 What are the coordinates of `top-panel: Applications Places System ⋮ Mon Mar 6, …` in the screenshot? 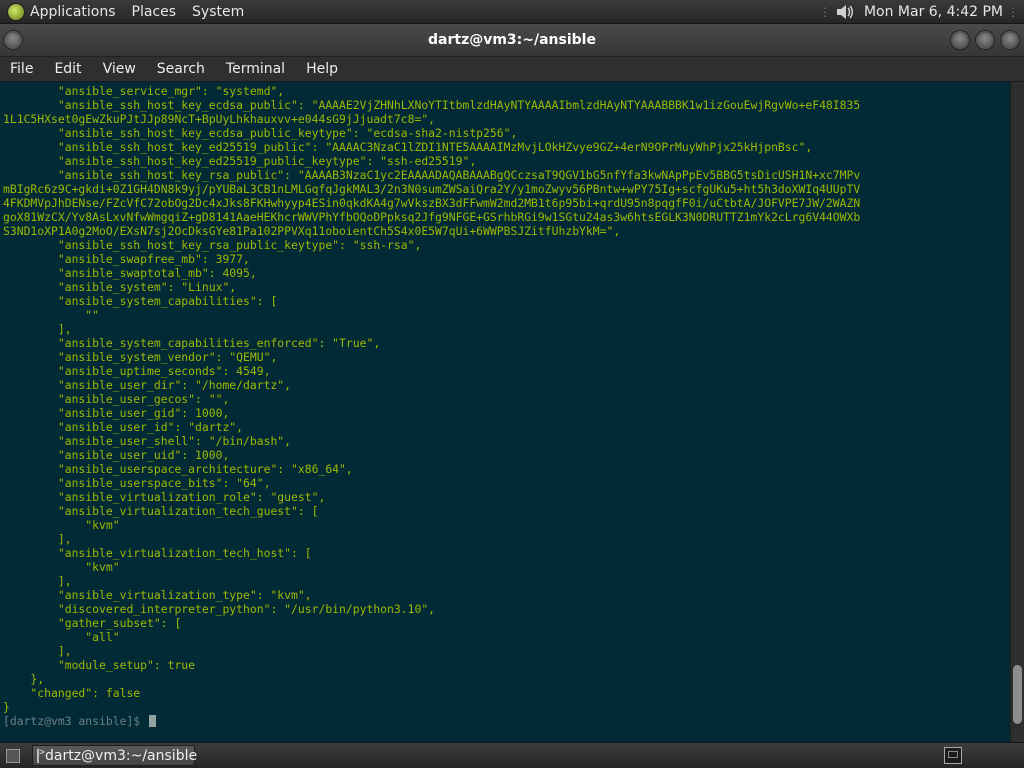 It's located at (512, 12).